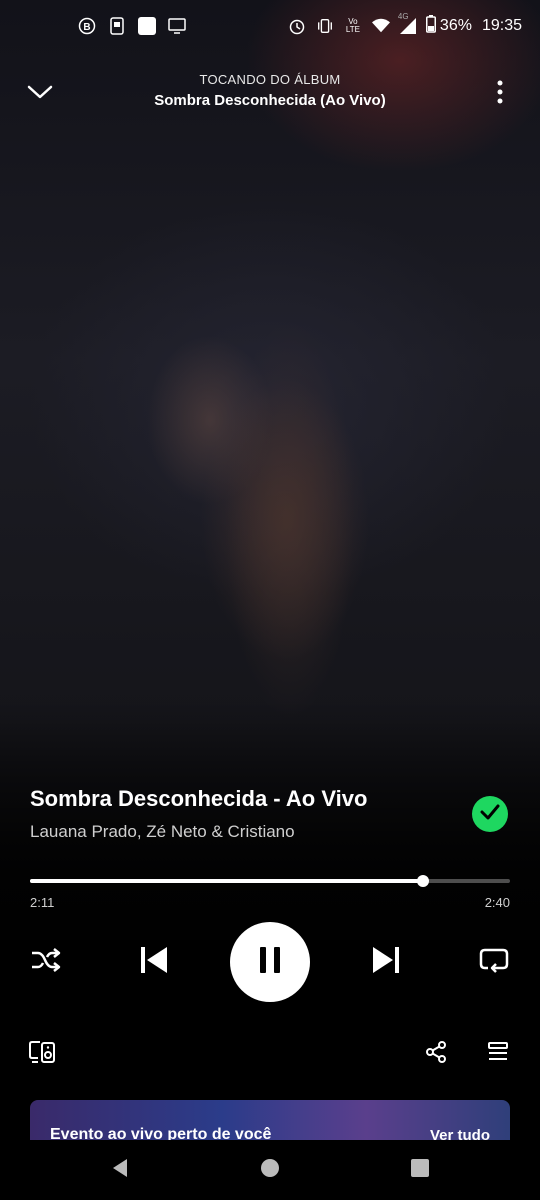 This screenshot has height=1200, width=540. I want to click on devices-icon, so click(42, 1054).